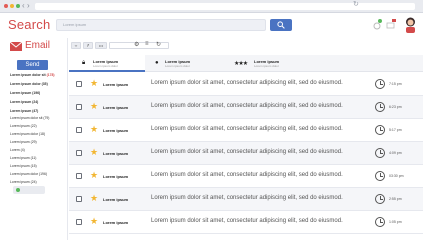 Image resolution: width=423 pixels, height=240 pixels. What do you see at coordinates (28, 5) in the screenshot?
I see `forward-arrow-icon: ›` at bounding box center [28, 5].